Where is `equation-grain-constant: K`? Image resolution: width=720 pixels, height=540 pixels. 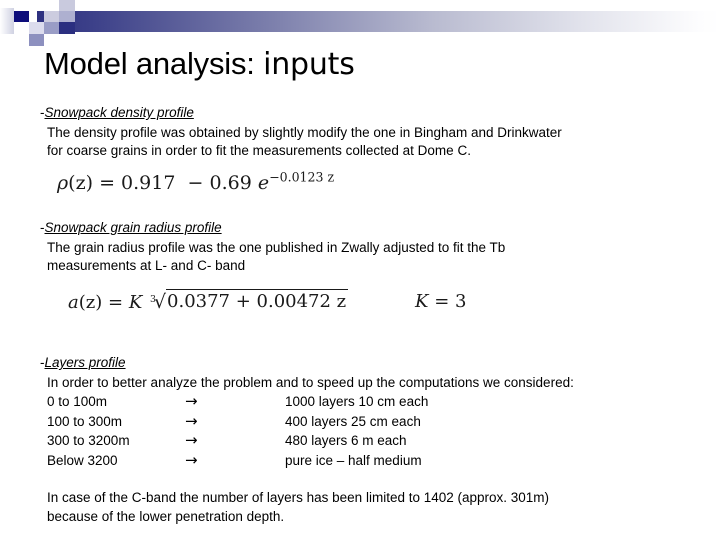
equation-grain-constant: K is located at coordinates (135, 302).